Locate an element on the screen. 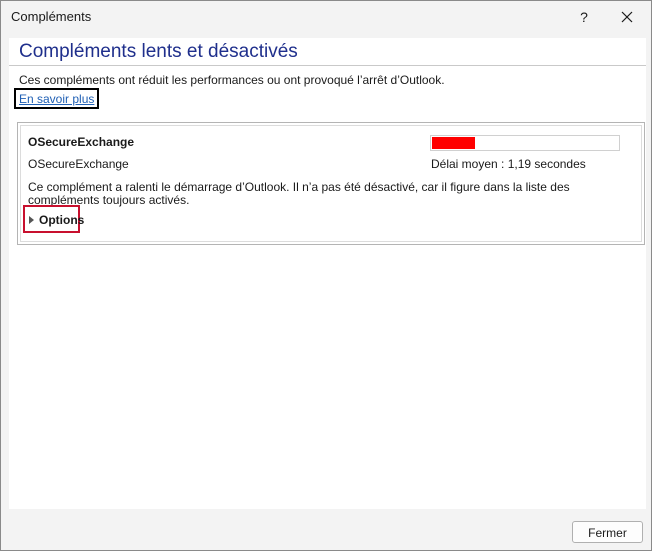 The image size is (652, 551). title-bar: Compléments ? is located at coordinates (326, 17).